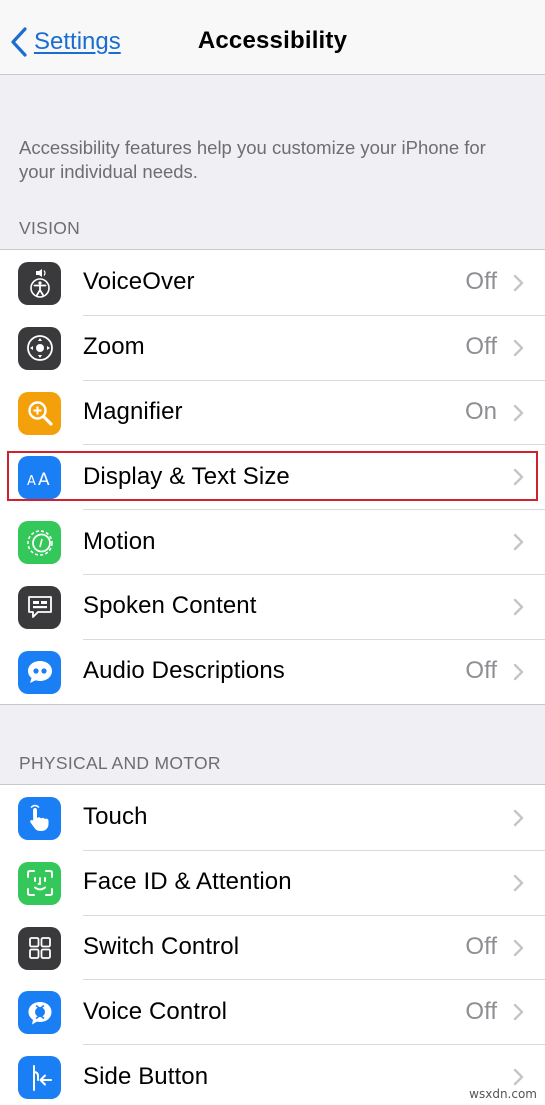 Image resolution: width=545 pixels, height=1105 pixels. I want to click on motion-icon, so click(39, 543).